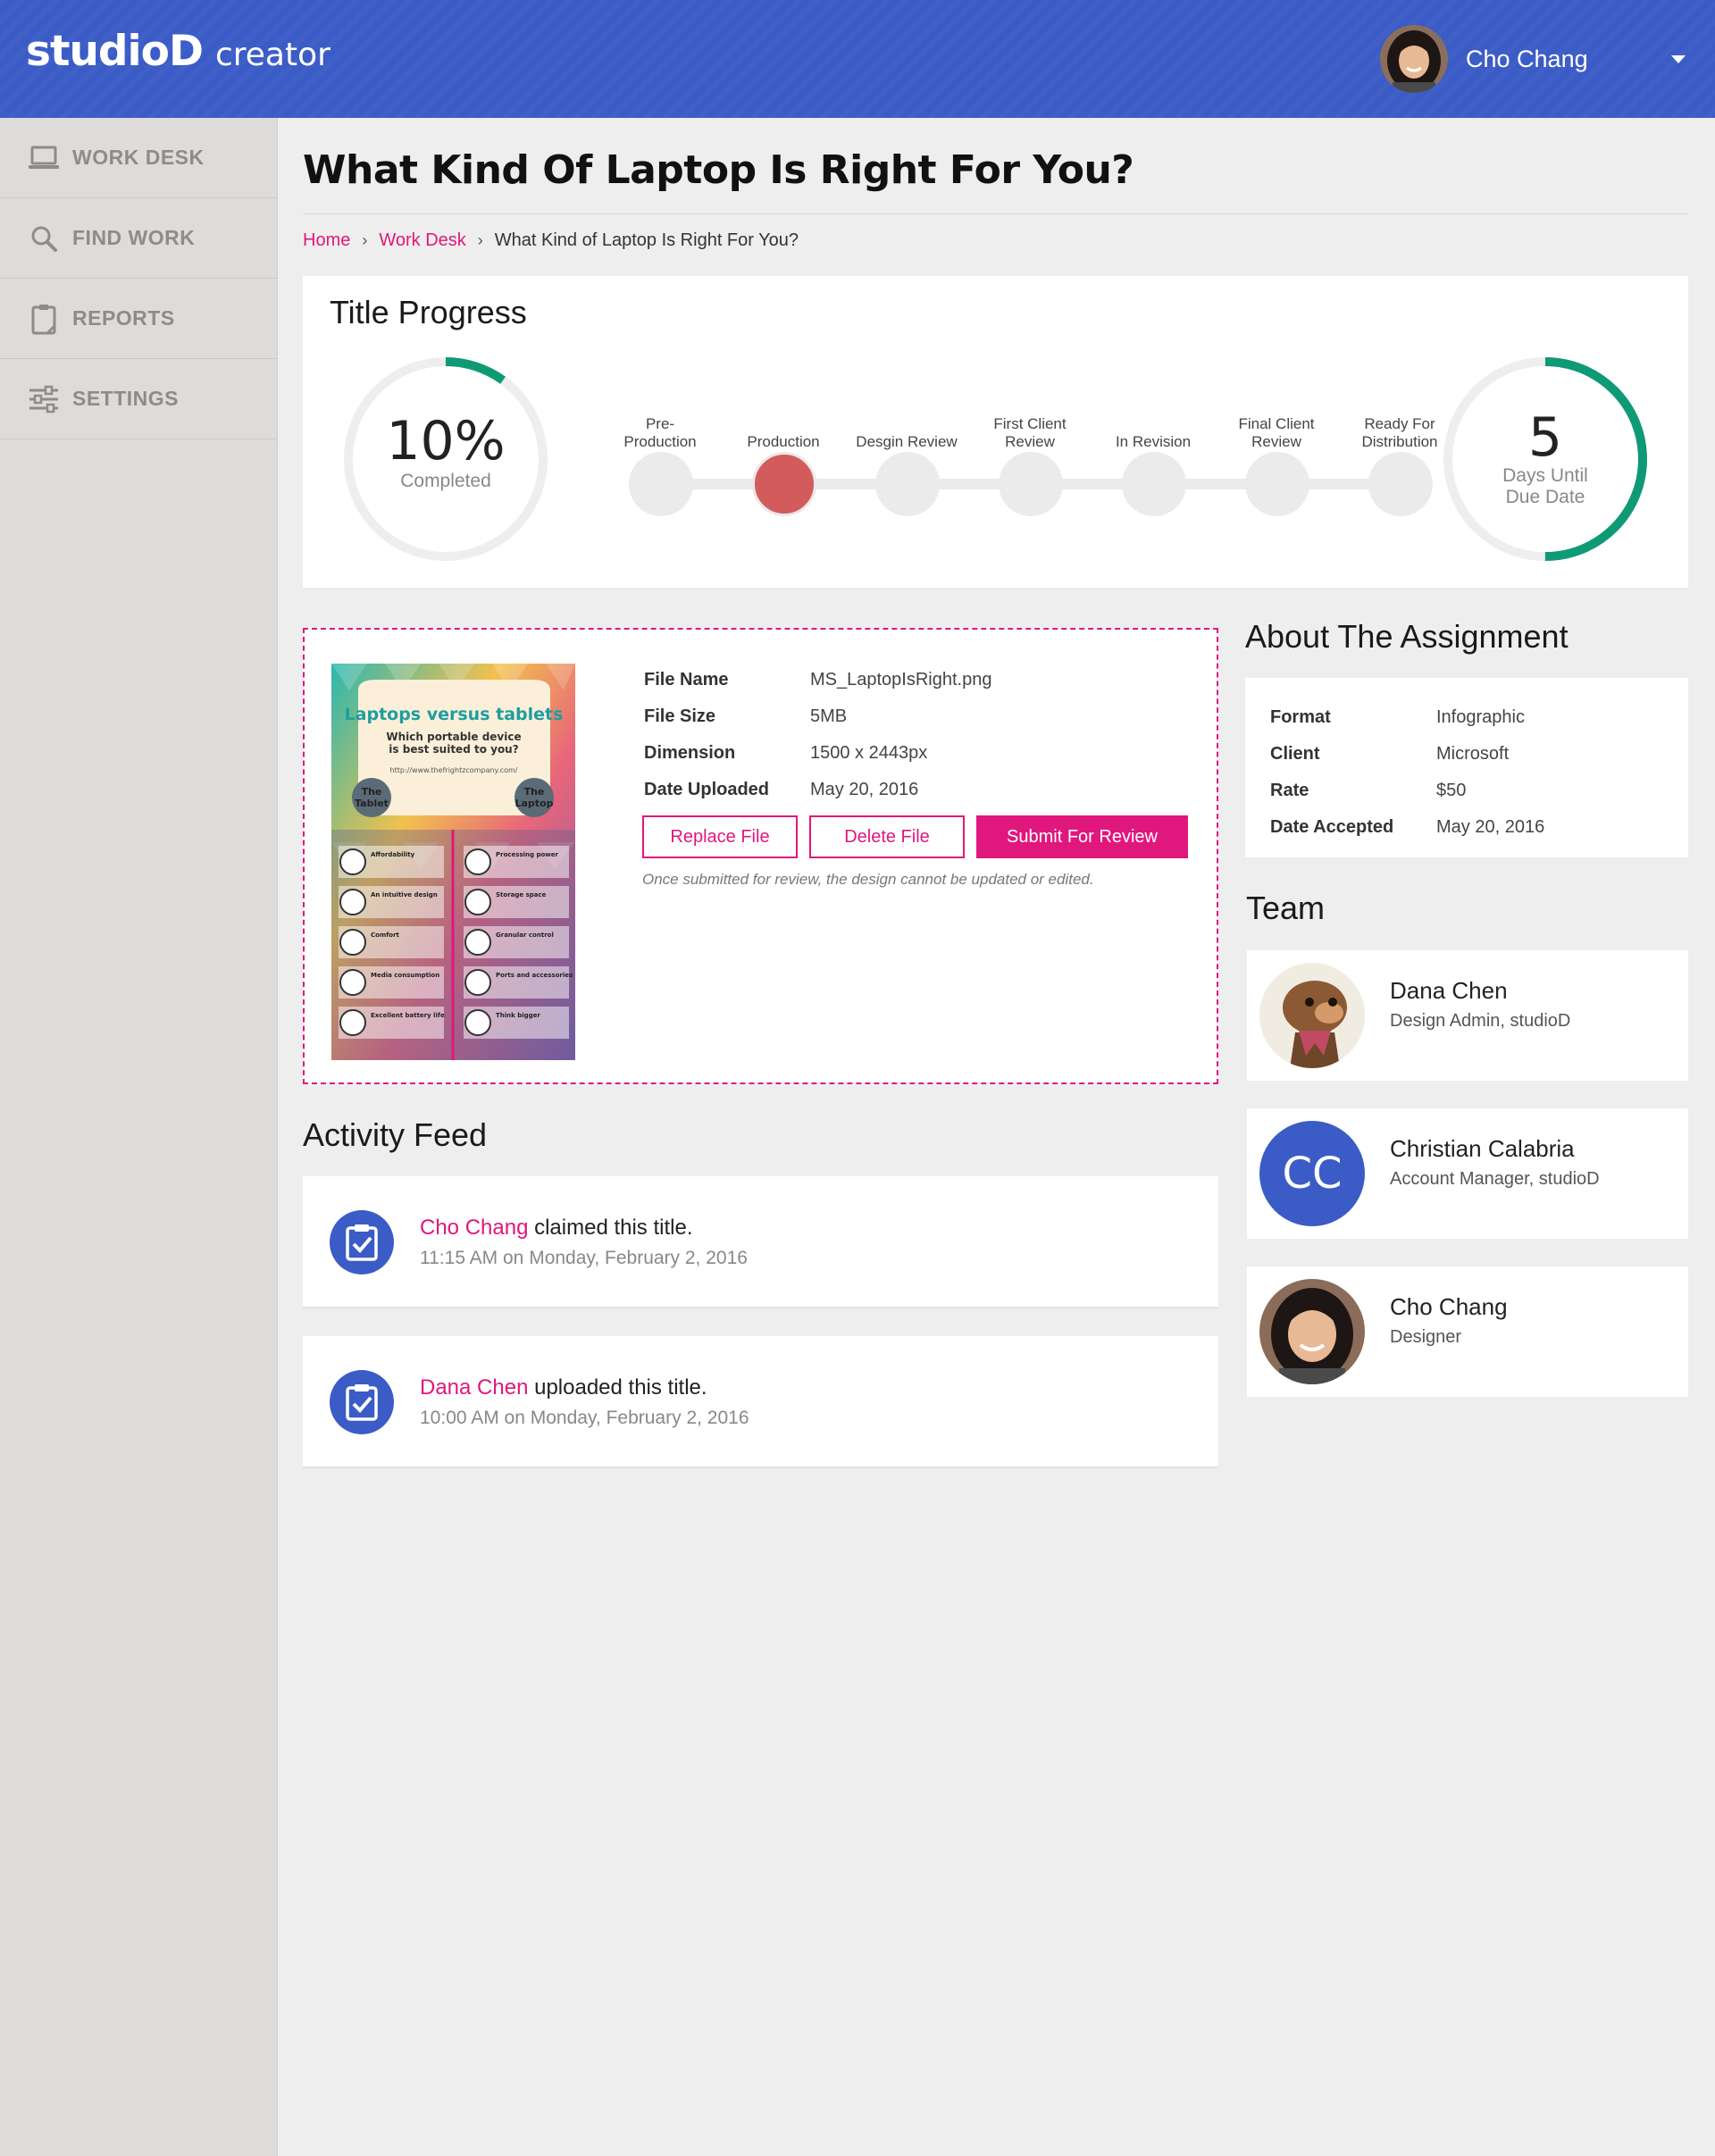 This screenshot has width=1715, height=2156. I want to click on sidebar-item-label: SETTINGS, so click(126, 398).